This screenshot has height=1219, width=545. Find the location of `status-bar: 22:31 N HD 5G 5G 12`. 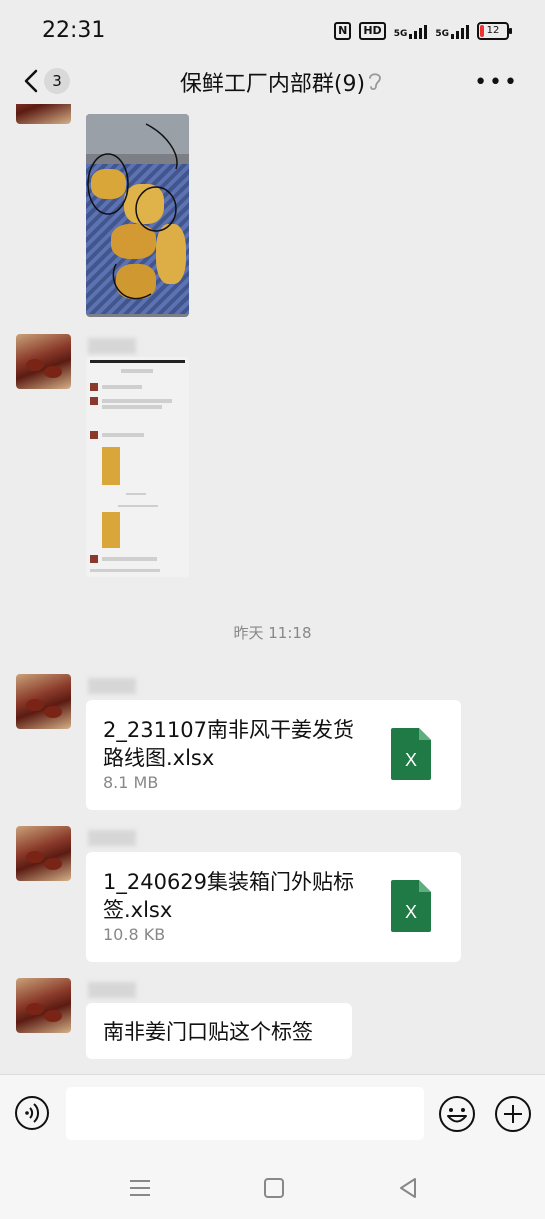

status-bar: 22:31 N HD 5G 5G 12 is located at coordinates (272, 30).